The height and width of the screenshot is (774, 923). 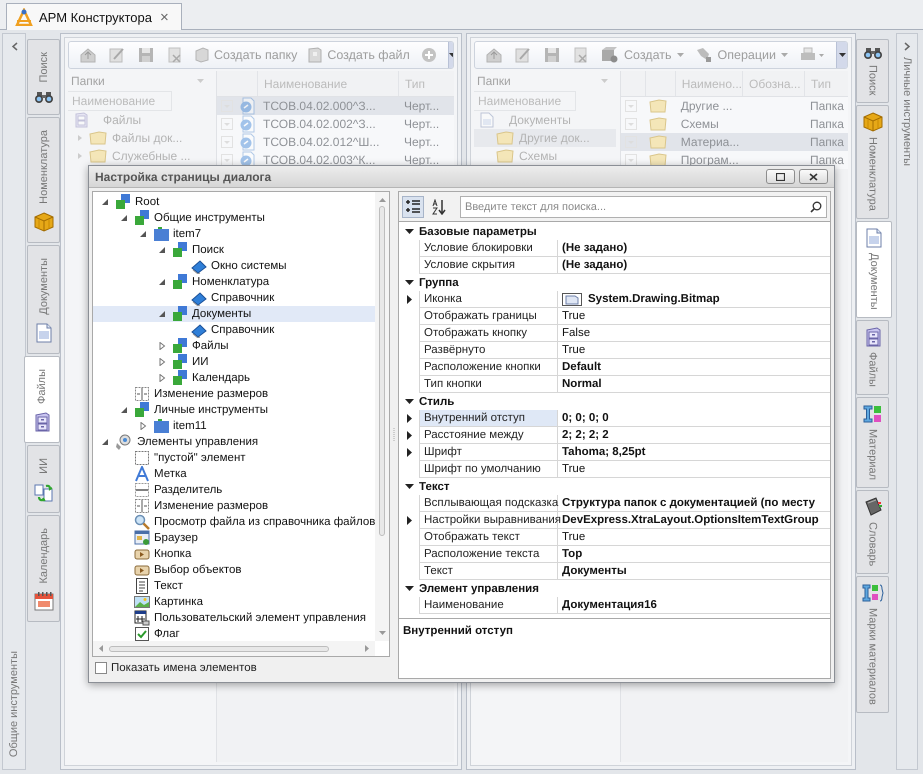 I want to click on tree-item: "пустой" элемент, so click(x=234, y=458).